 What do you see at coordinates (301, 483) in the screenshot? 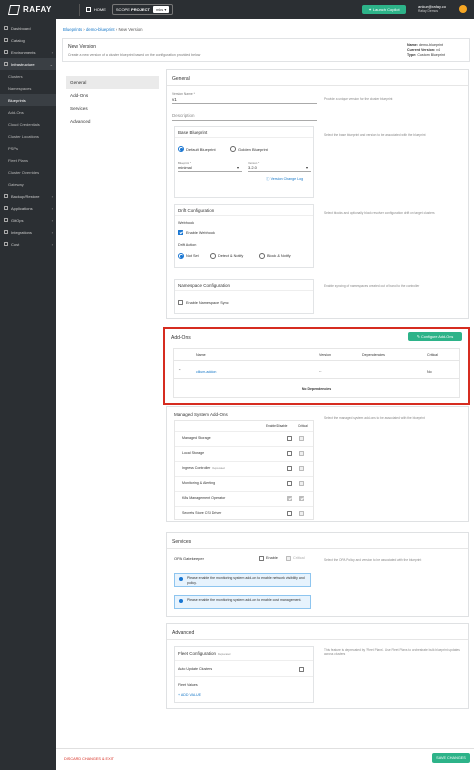
I see `monitoring-critical` at bounding box center [301, 483].